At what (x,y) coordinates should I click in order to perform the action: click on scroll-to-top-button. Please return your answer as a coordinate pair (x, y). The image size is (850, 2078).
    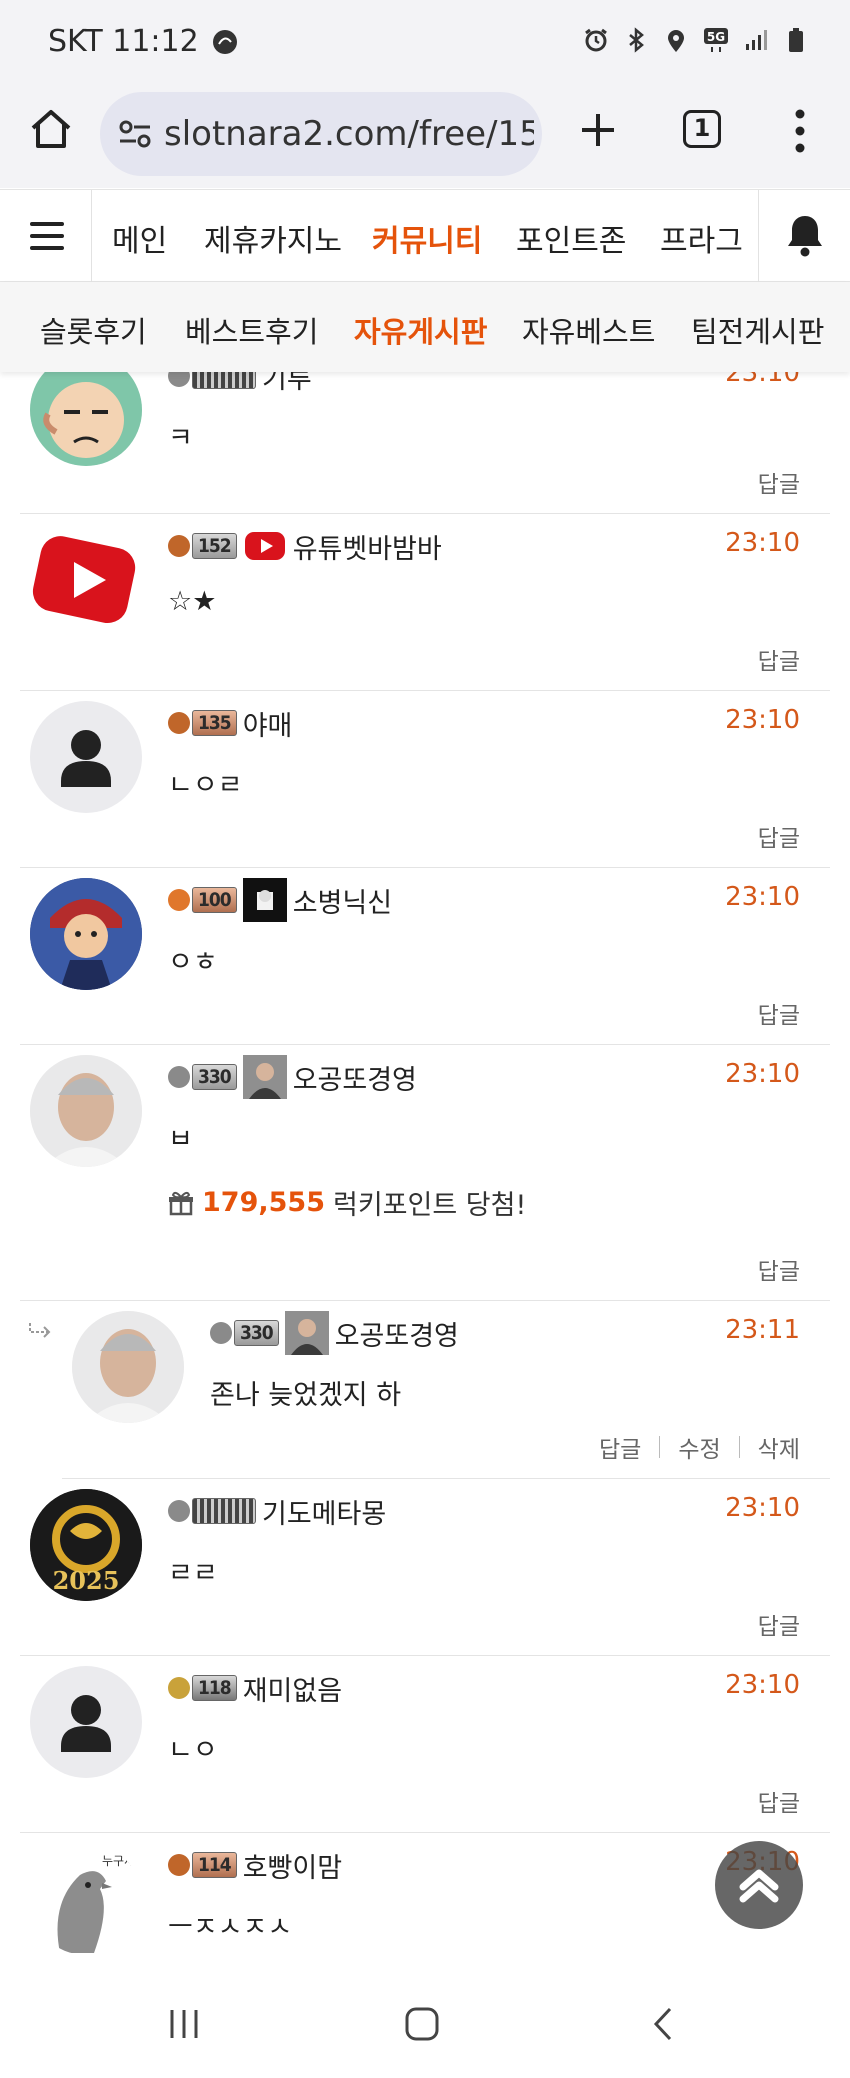
    Looking at the image, I should click on (759, 1885).